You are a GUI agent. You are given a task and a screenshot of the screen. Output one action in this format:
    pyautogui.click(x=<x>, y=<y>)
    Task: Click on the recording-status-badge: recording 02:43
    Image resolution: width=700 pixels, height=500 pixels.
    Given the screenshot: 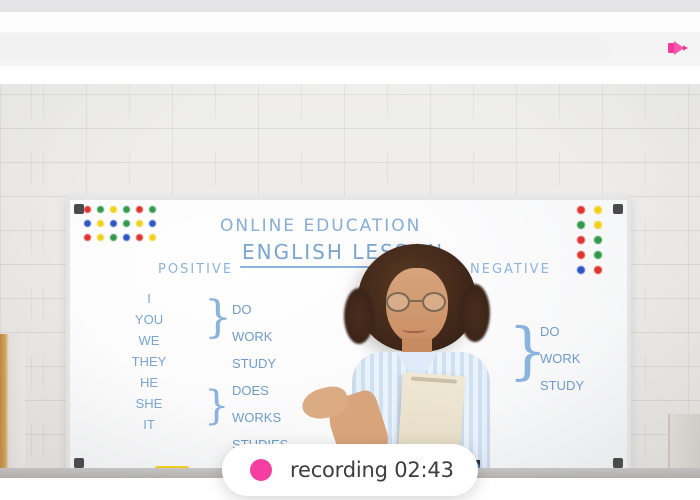 What is the action you would take?
    pyautogui.click(x=350, y=470)
    